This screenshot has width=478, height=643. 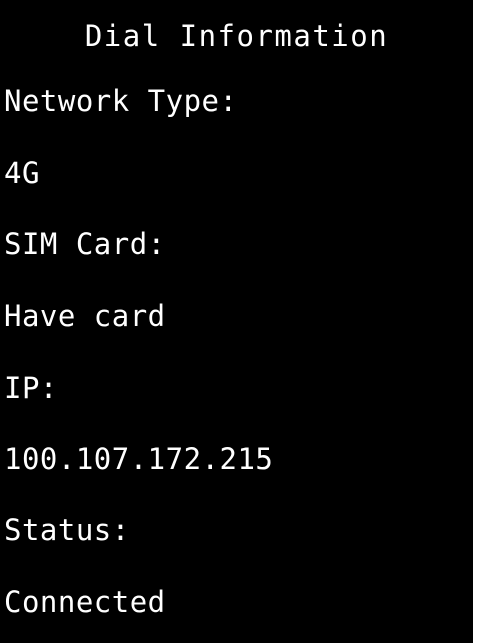 I want to click on status-label: Status:, so click(x=67, y=530).